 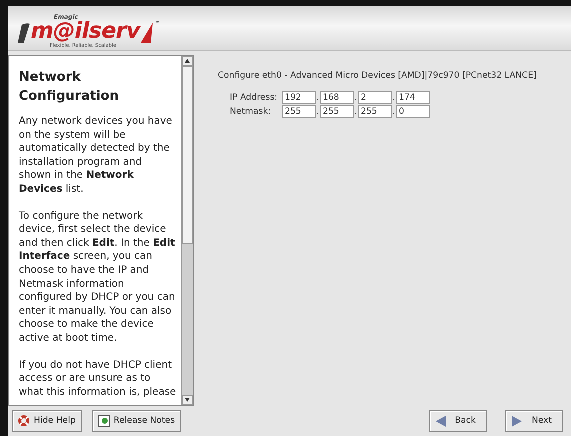 I want to click on octet-field: 174, so click(x=413, y=97).